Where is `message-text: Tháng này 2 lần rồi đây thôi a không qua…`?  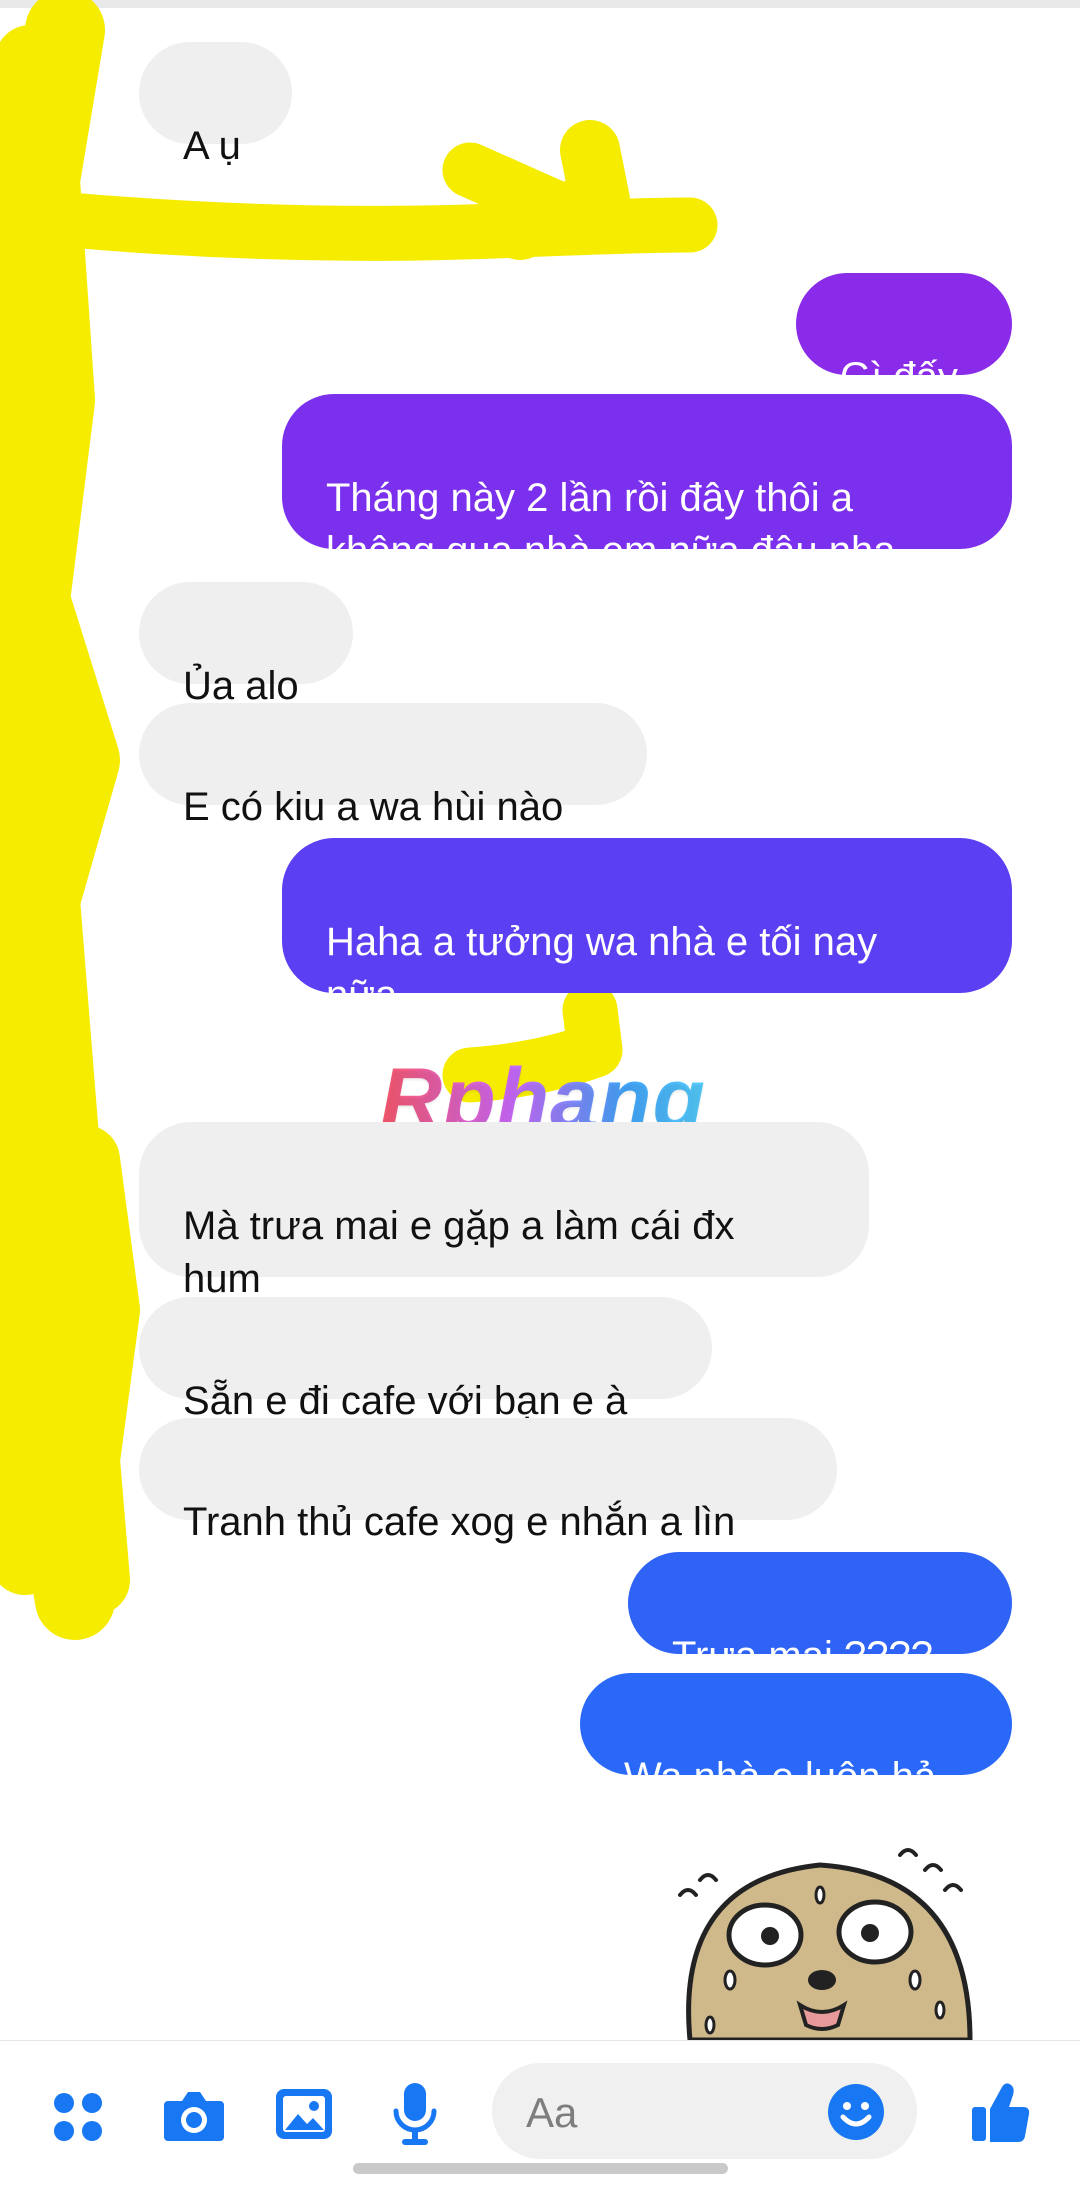
message-text: Tháng này 2 lần rồi đây thôi a không qua… is located at coordinates (611, 524).